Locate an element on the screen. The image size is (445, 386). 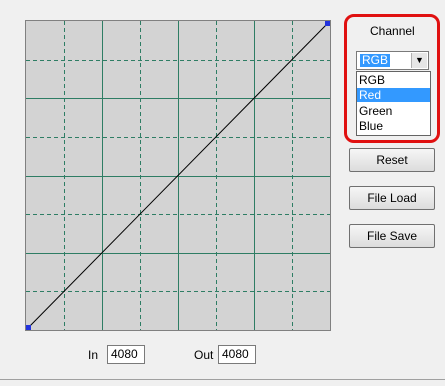
bottom-divider is located at coordinates (222, 379).